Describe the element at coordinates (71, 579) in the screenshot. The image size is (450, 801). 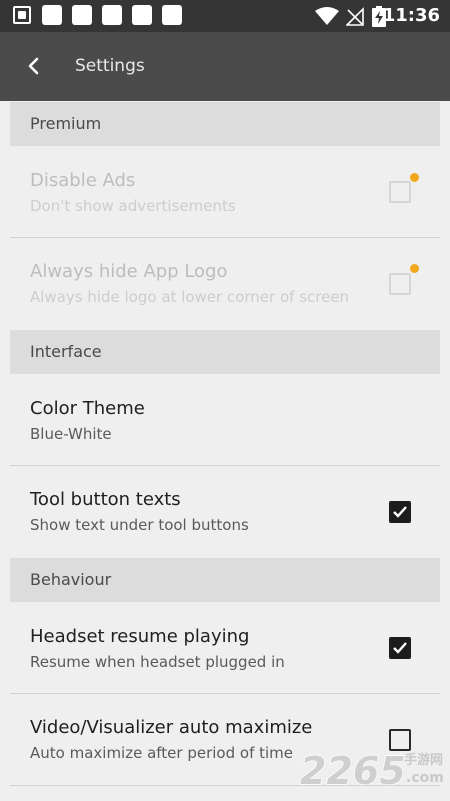
I see `section-title: Behaviour` at that location.